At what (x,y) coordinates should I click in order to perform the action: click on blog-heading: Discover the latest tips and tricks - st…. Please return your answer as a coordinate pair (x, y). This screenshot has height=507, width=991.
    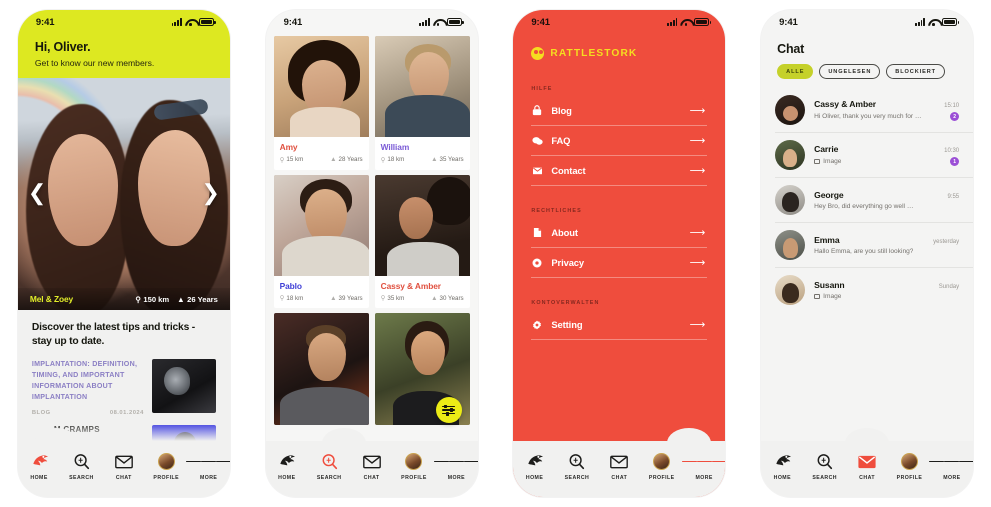
    Looking at the image, I should click on (113, 334).